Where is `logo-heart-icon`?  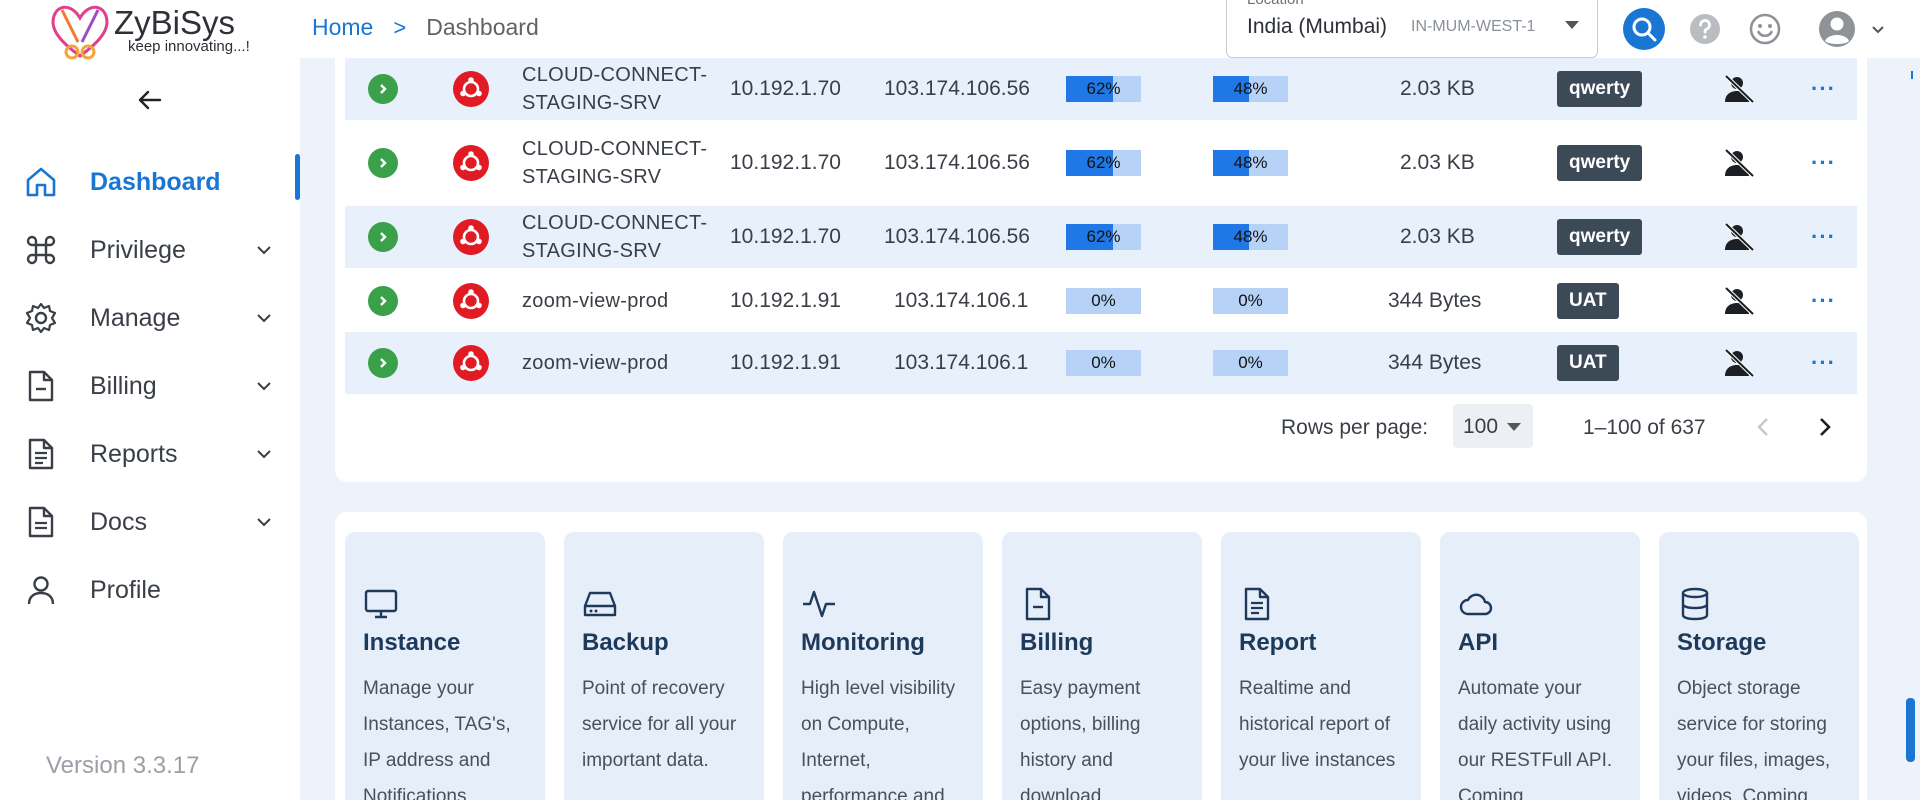
logo-heart-icon is located at coordinates (80, 32).